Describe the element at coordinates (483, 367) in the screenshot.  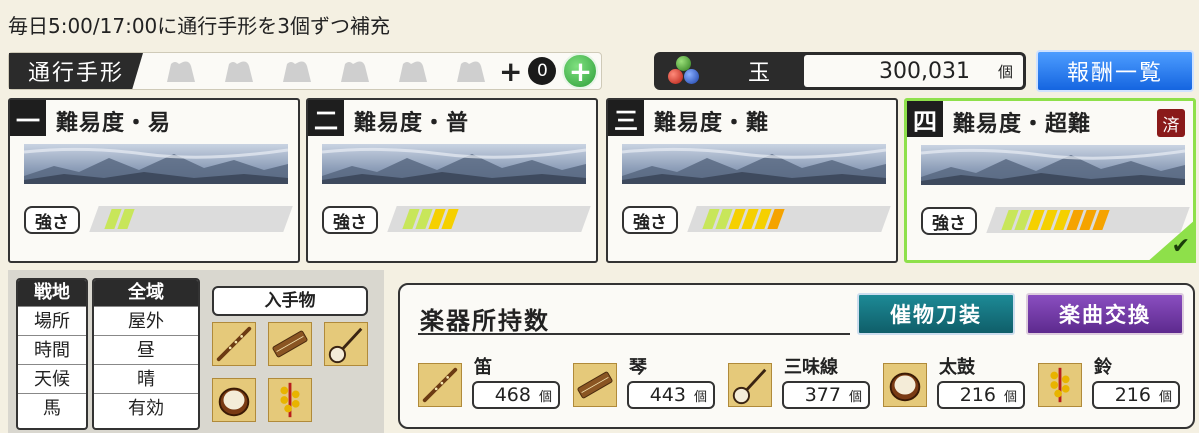
I see `instrument-name: 笛` at that location.